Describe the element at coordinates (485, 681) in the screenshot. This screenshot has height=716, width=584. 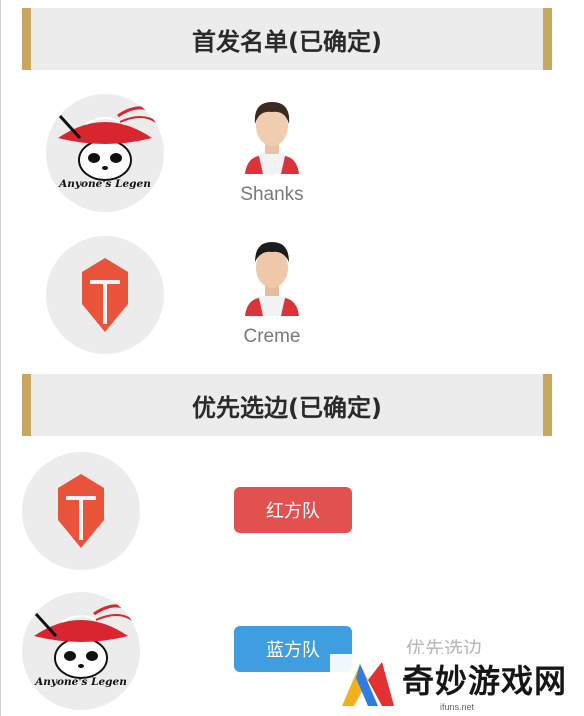
I see `watermark-brand: 奇妙游戏网` at that location.